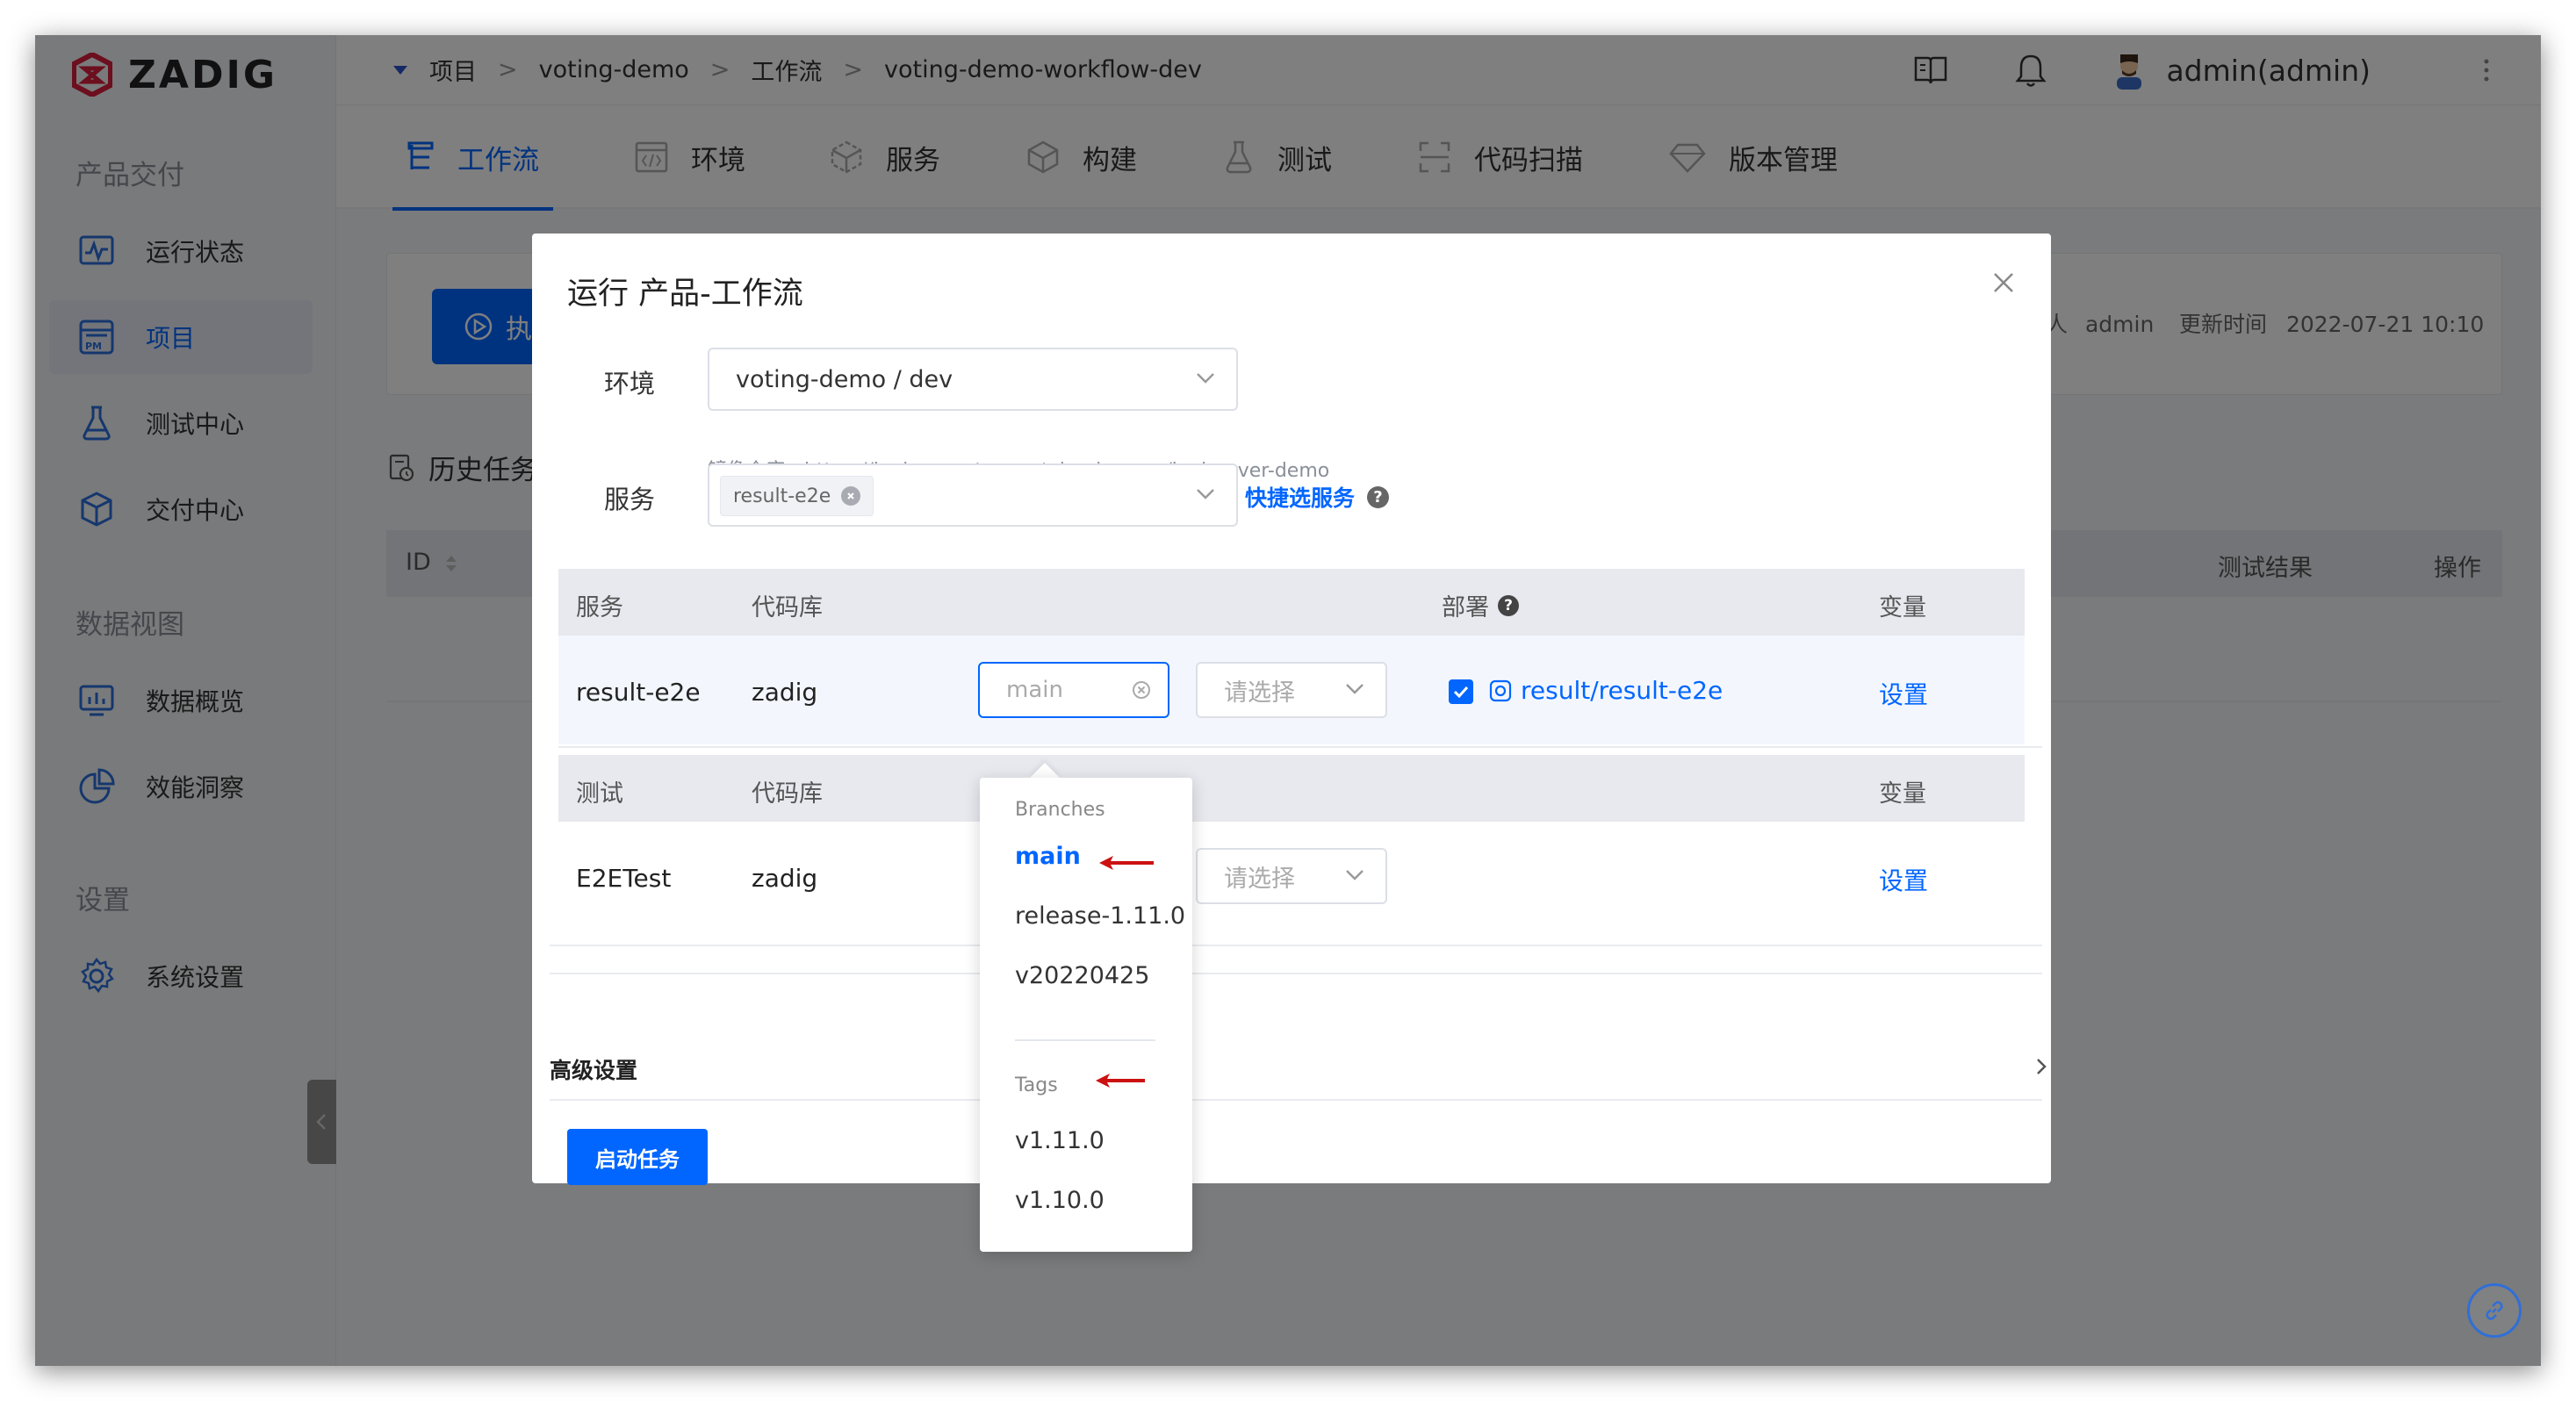 This screenshot has width=2576, height=1401. What do you see at coordinates (844, 379) in the screenshot?
I see `env-select-value: voting-demo / dev` at bounding box center [844, 379].